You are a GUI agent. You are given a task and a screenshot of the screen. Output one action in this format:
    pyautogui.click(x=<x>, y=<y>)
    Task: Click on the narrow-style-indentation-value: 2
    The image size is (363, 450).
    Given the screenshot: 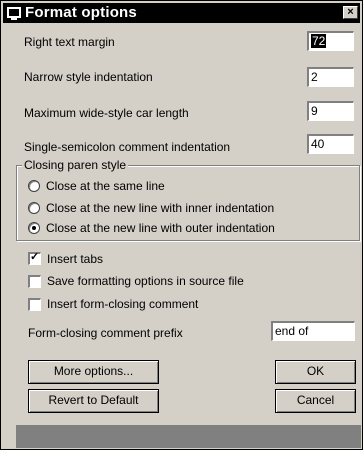 What is the action you would take?
    pyautogui.click(x=314, y=77)
    